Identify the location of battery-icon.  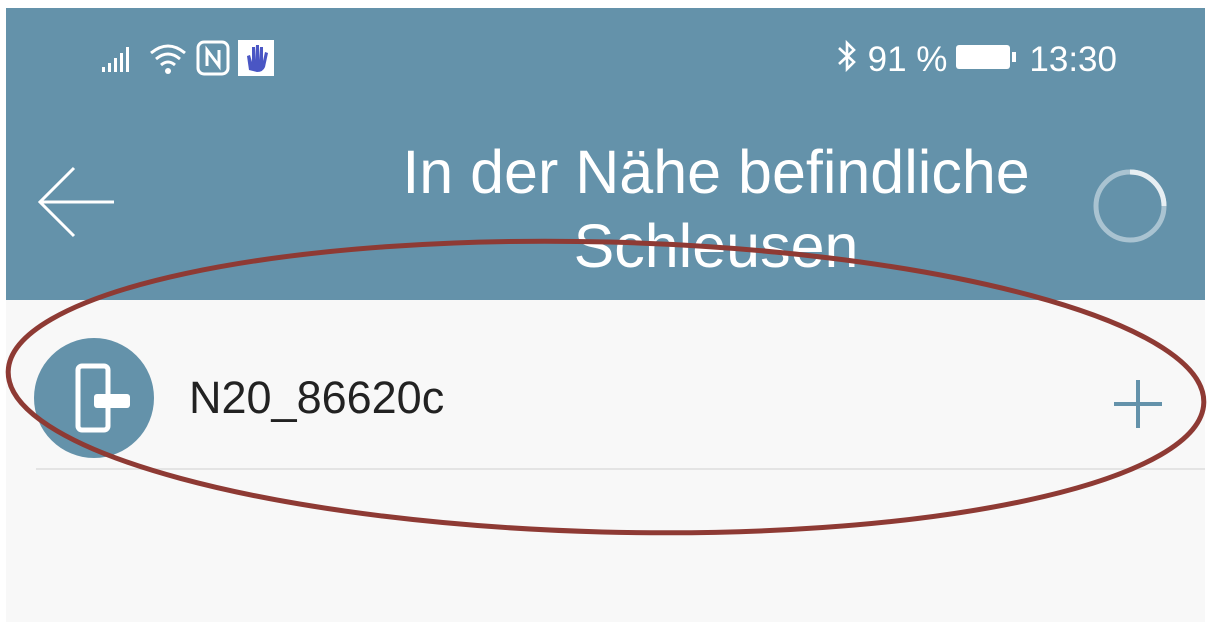
(986, 60).